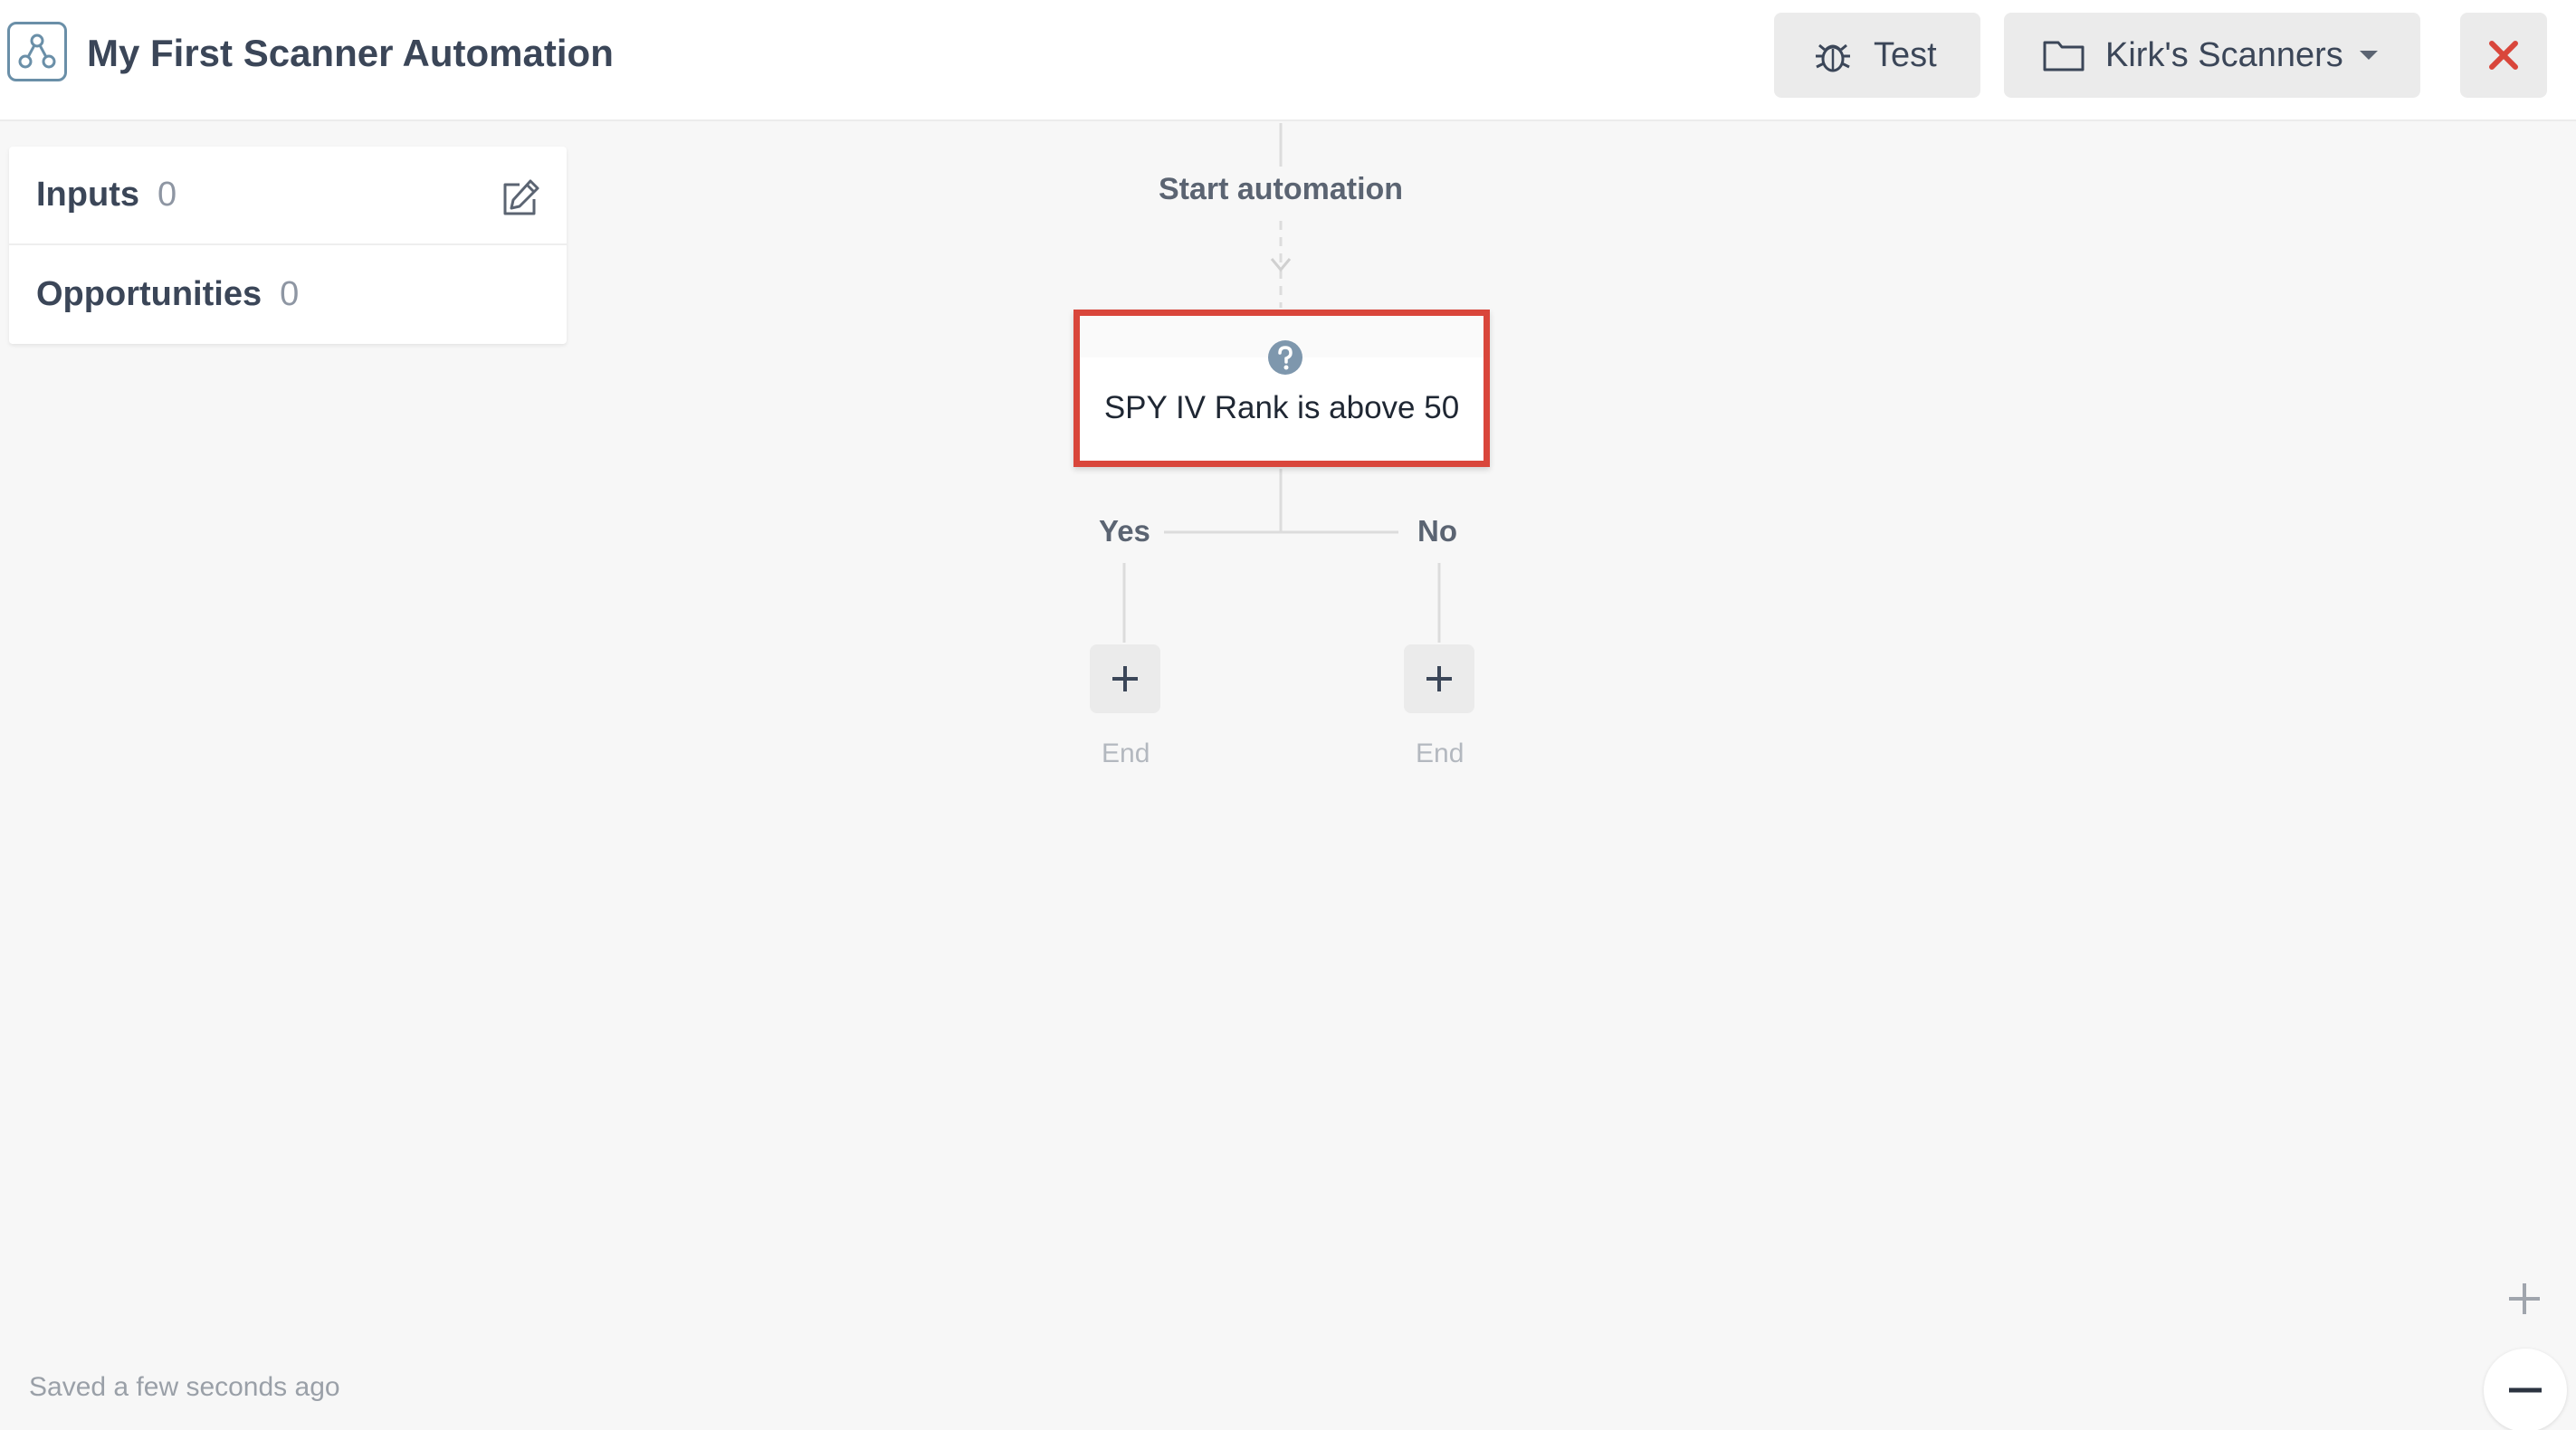  I want to click on save-status: Saved a few seconds ago, so click(185, 1387).